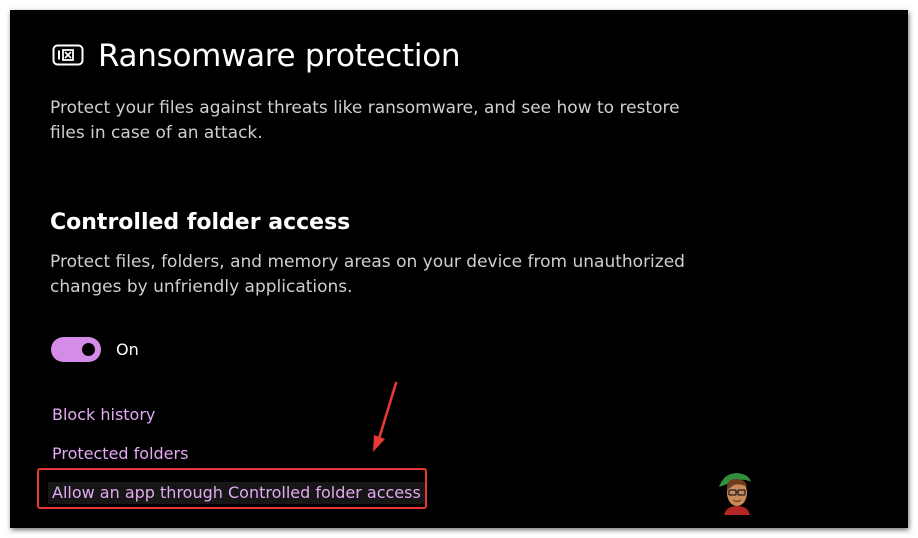 Image resolution: width=918 pixels, height=538 pixels. What do you see at coordinates (68, 55) in the screenshot?
I see `ransomware-shield-icon` at bounding box center [68, 55].